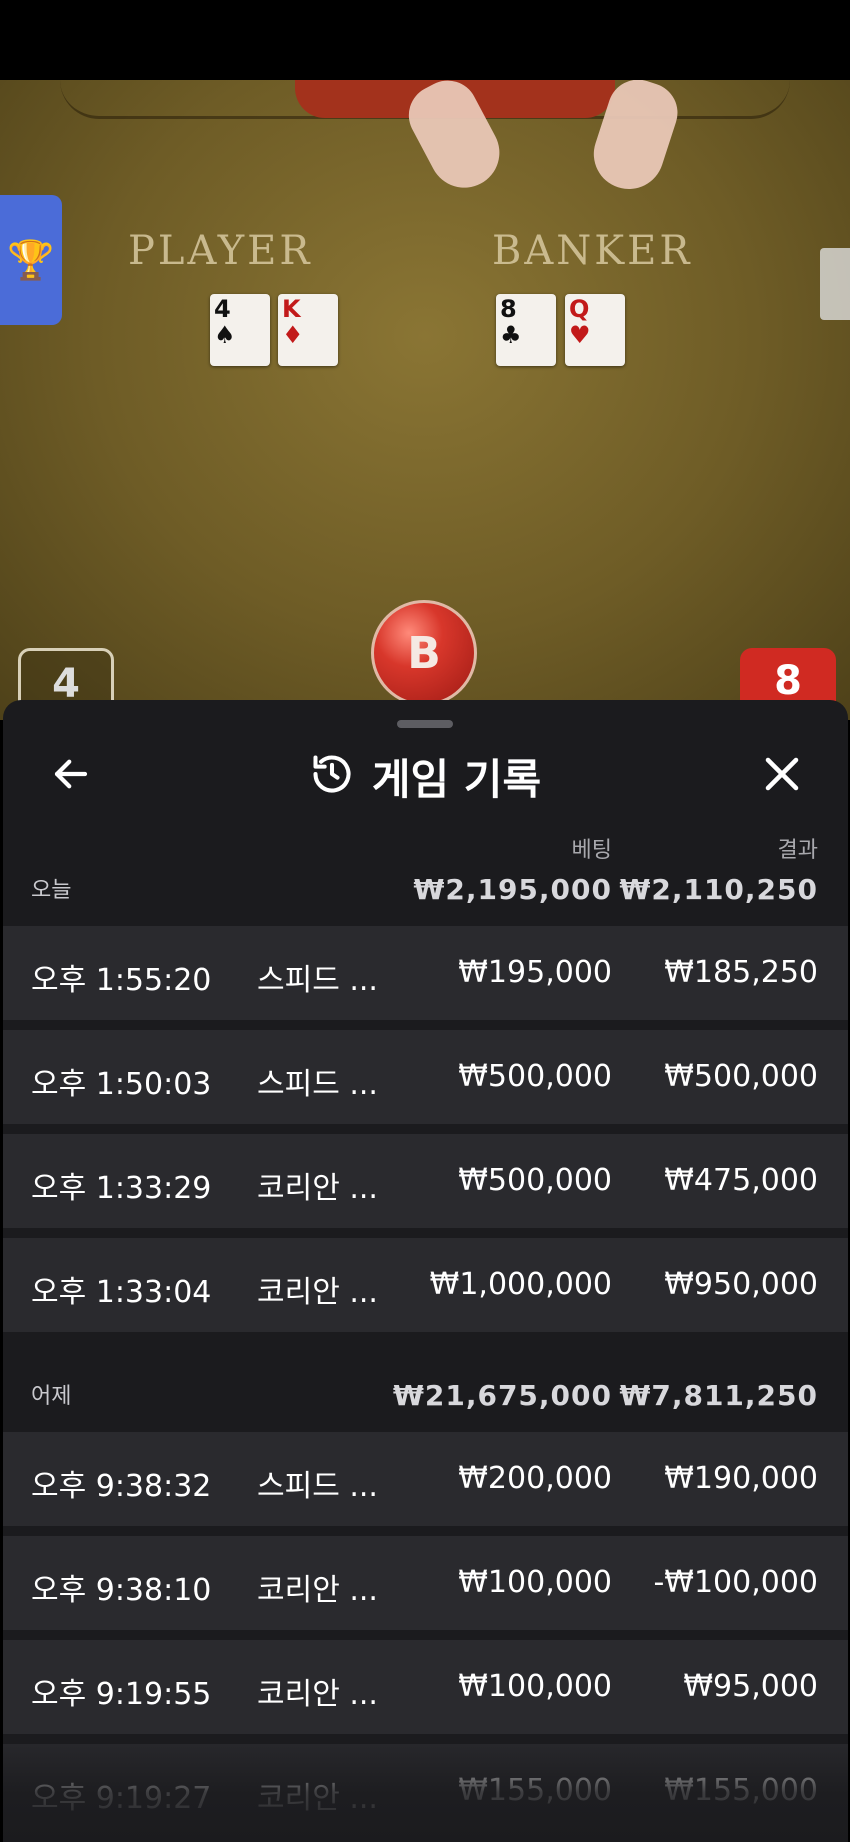 The width and height of the screenshot is (850, 1842). Describe the element at coordinates (121, 980) in the screenshot. I see `row-time: 오후 1:55:20` at that location.